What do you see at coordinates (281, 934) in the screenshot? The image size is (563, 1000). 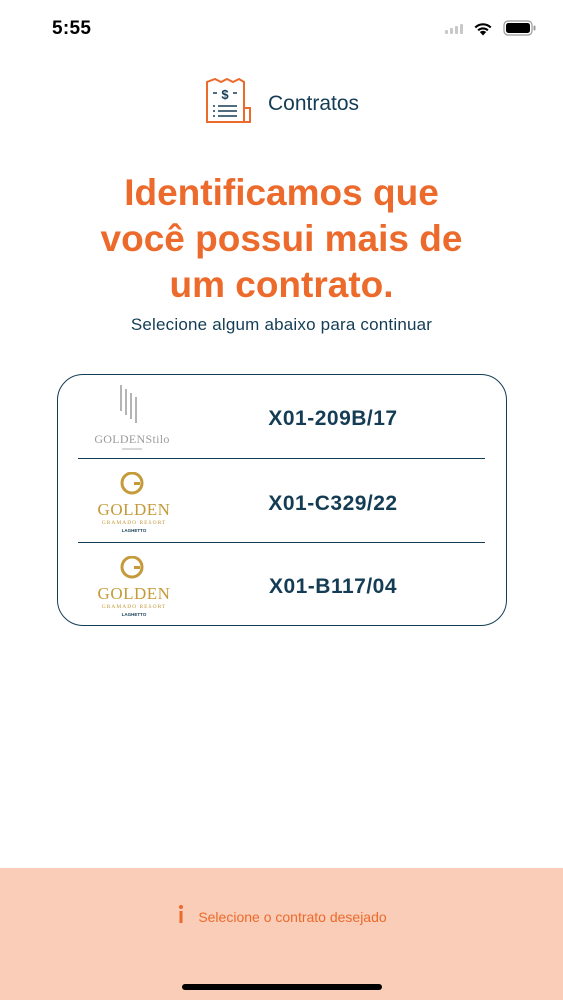 I see `footer: Selecione o contrato desejado` at bounding box center [281, 934].